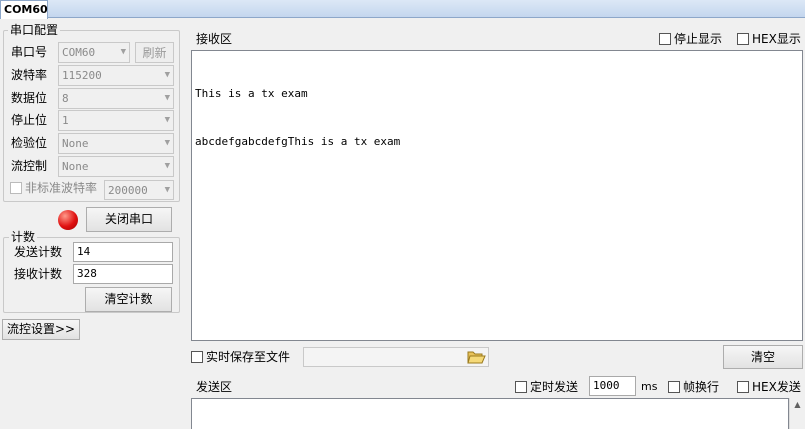 The height and width of the screenshot is (429, 805). Describe the element at coordinates (16, 188) in the screenshot. I see `nonstd-baud-checkbox` at that location.